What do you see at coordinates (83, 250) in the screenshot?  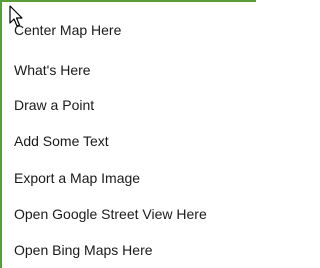 I see `menu-item-open-bing-maps: Open Bing Maps Here` at bounding box center [83, 250].